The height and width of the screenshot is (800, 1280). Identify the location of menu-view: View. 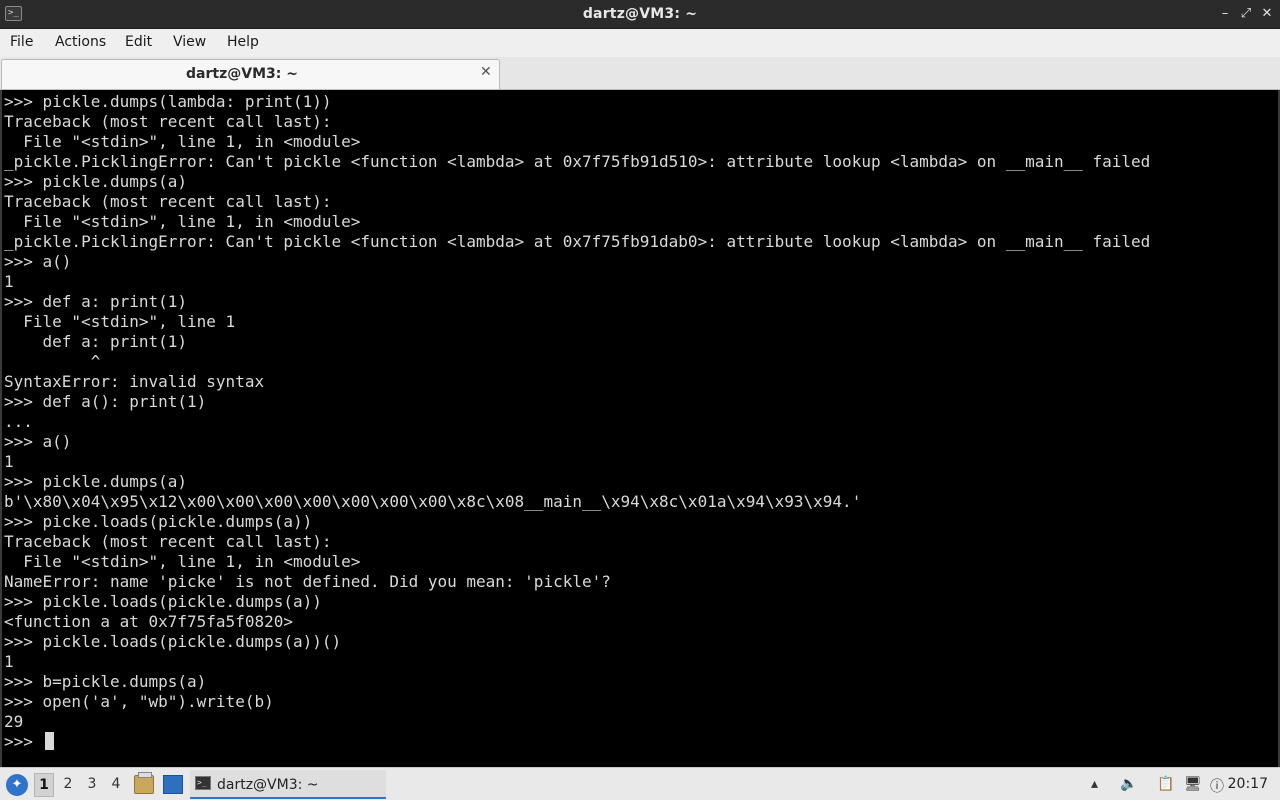
(189, 42).